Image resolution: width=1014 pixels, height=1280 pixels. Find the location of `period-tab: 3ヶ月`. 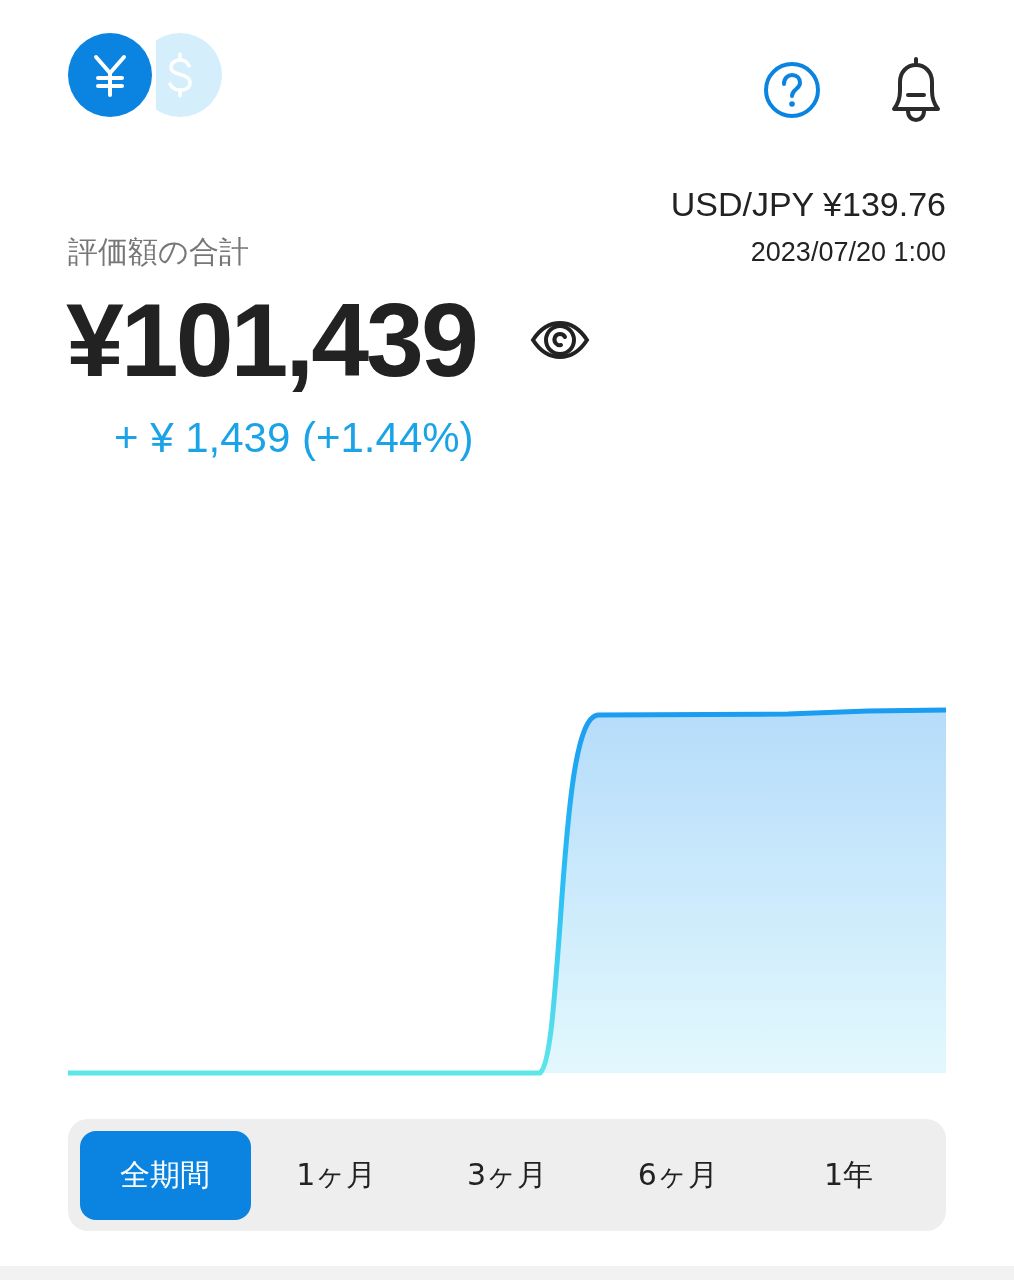

period-tab: 3ヶ月 is located at coordinates (507, 1175).